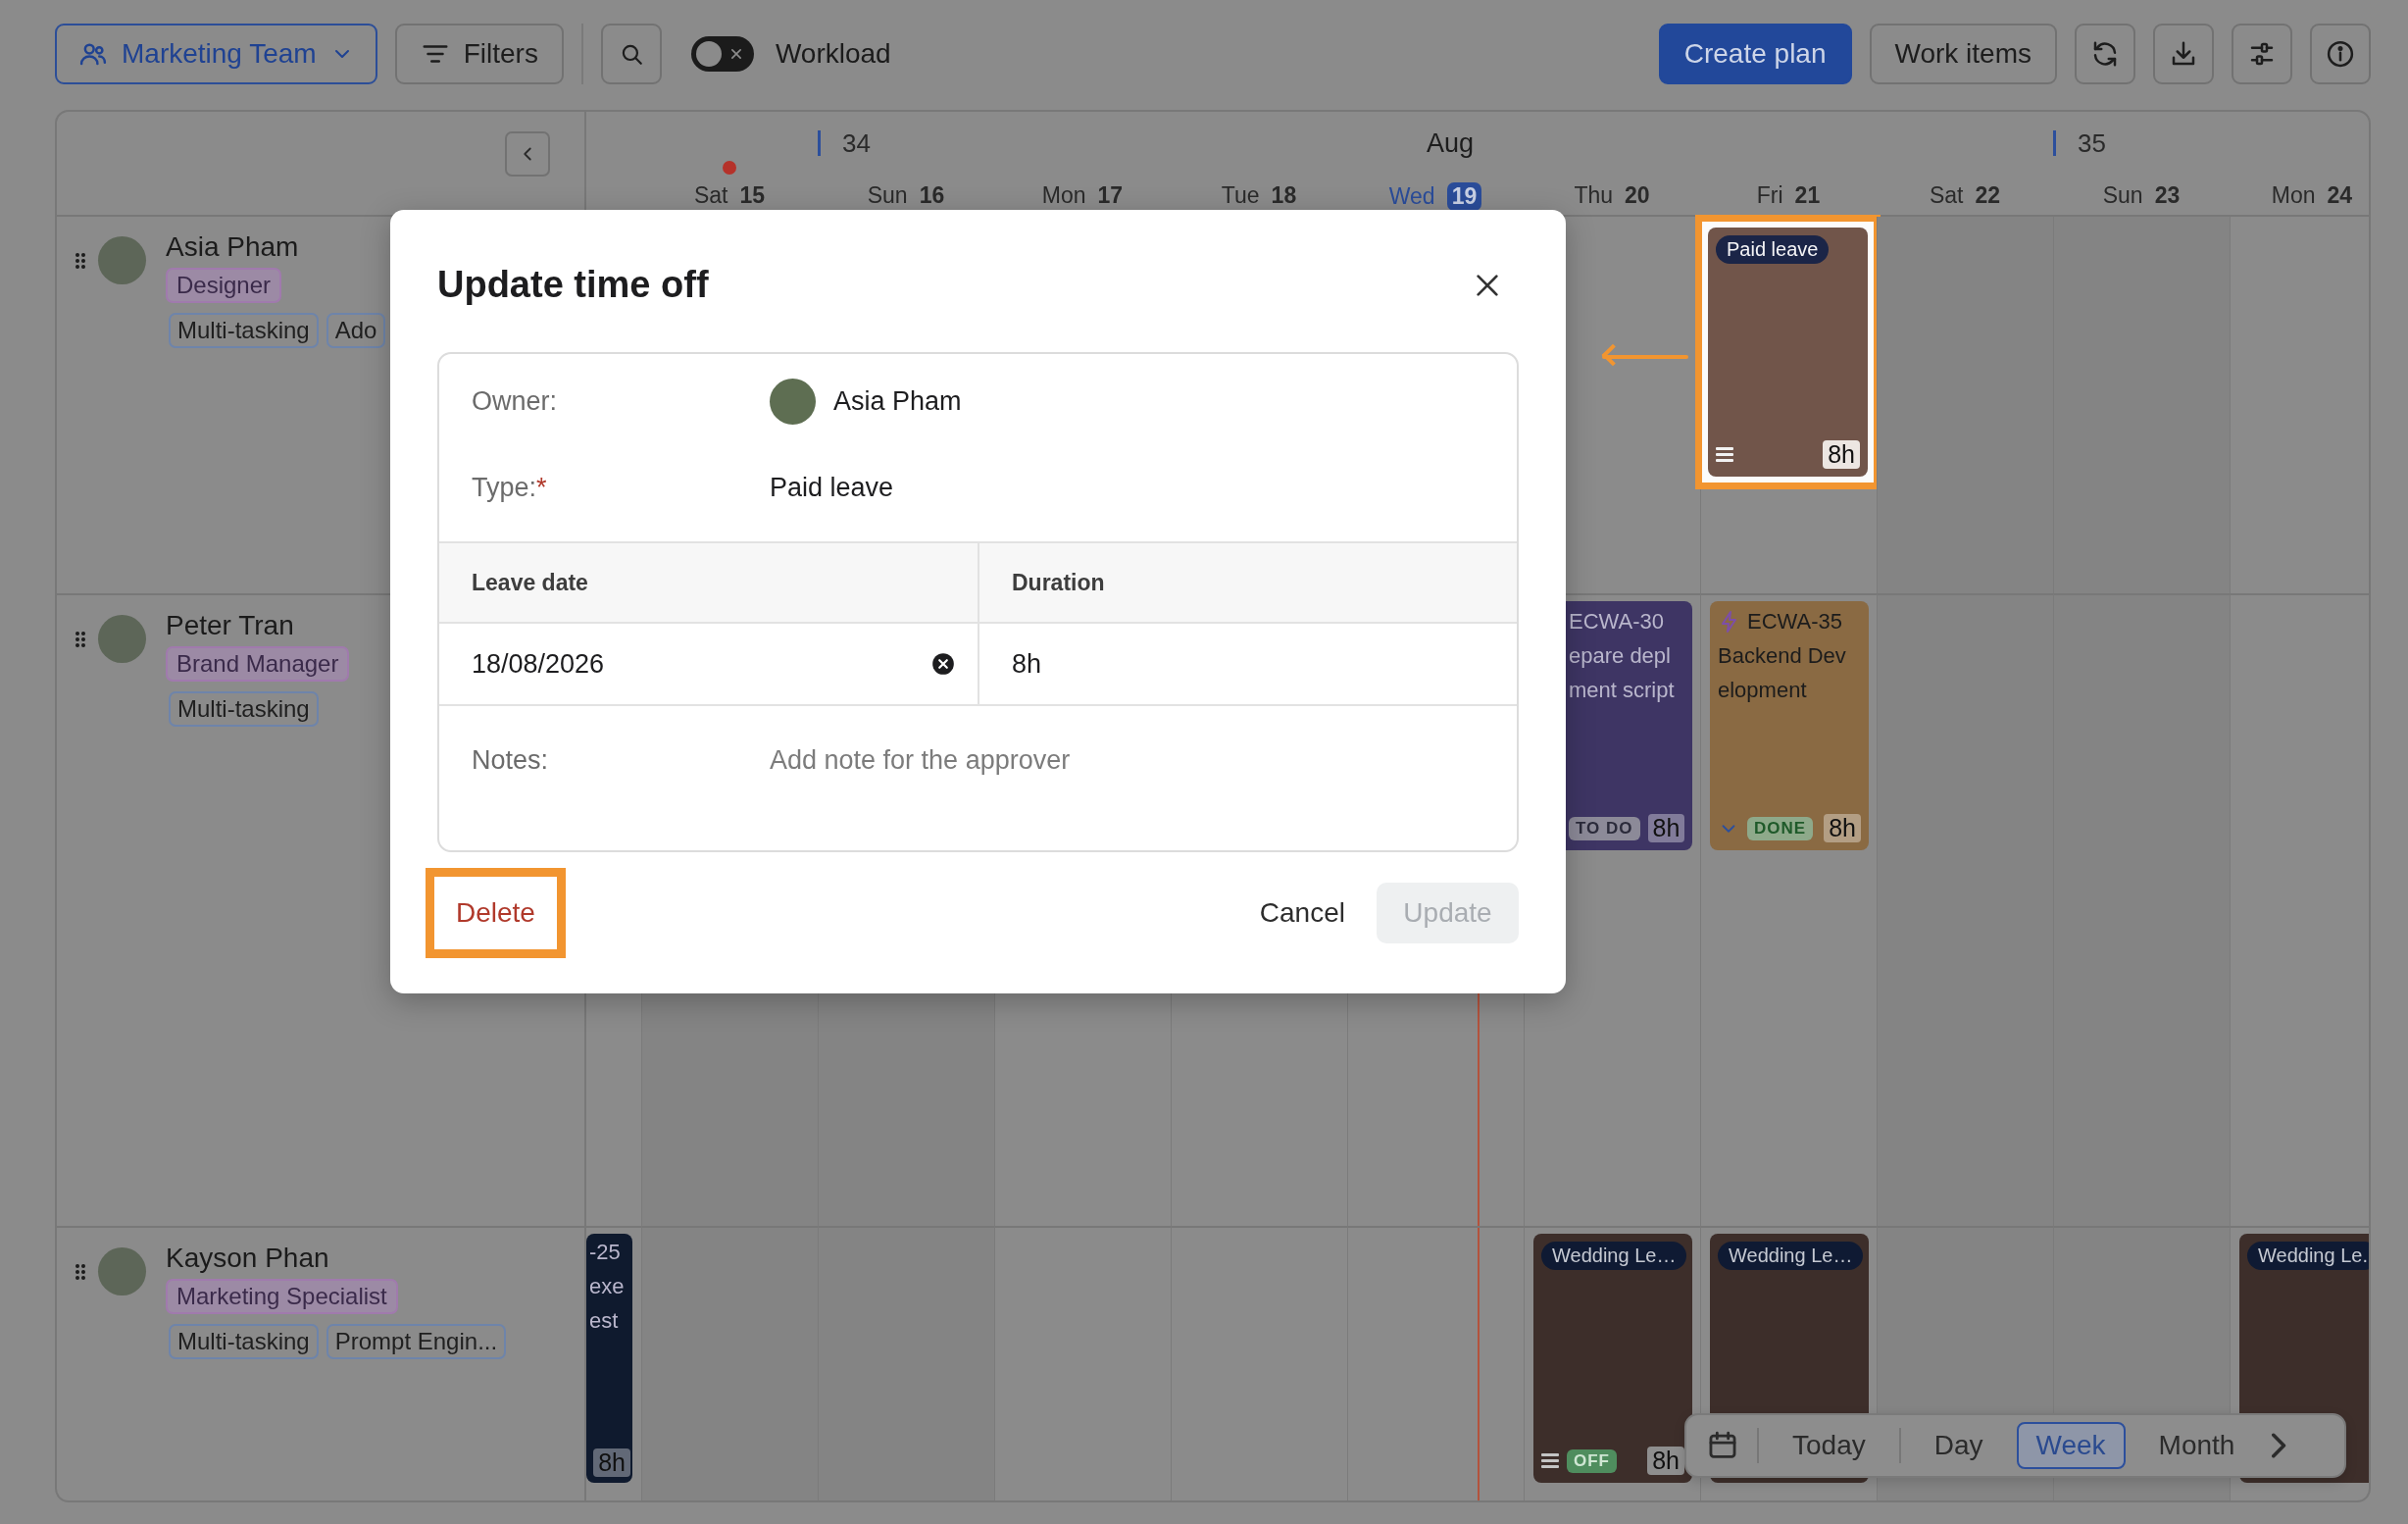 Image resolution: width=2408 pixels, height=1524 pixels. Describe the element at coordinates (1450, 143) in the screenshot. I see `month-label: Aug` at that location.